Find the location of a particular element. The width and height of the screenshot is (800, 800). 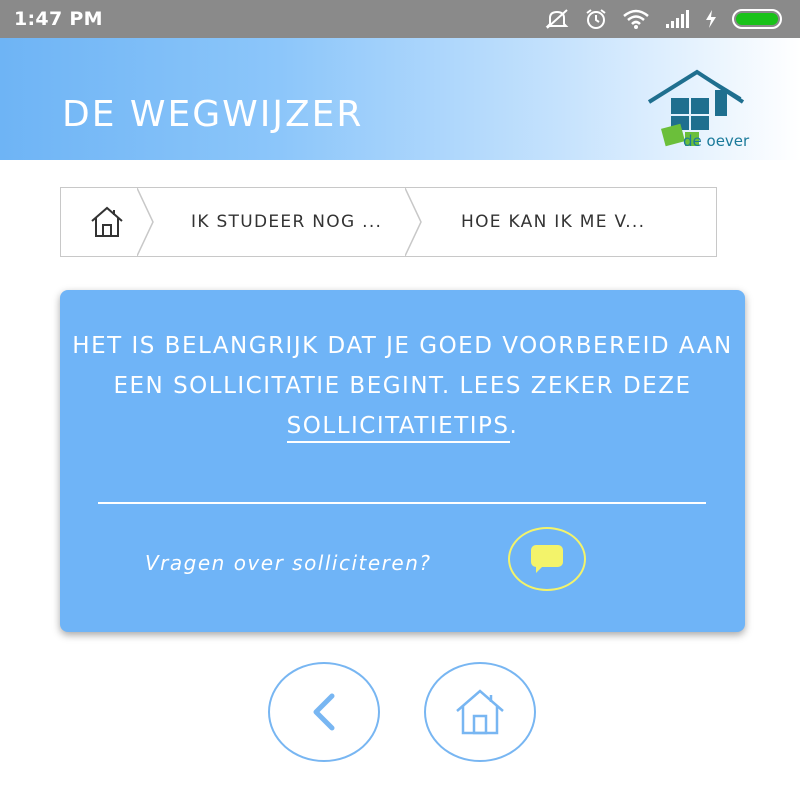

battery-icon is located at coordinates (757, 19).